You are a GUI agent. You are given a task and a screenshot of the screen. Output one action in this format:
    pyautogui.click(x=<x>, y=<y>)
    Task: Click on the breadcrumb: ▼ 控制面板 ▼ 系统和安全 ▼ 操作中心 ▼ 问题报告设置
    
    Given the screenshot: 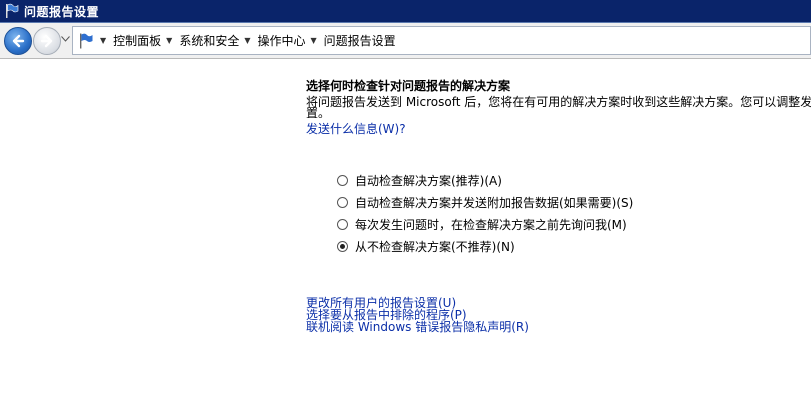 What is the action you would take?
    pyautogui.click(x=245, y=40)
    